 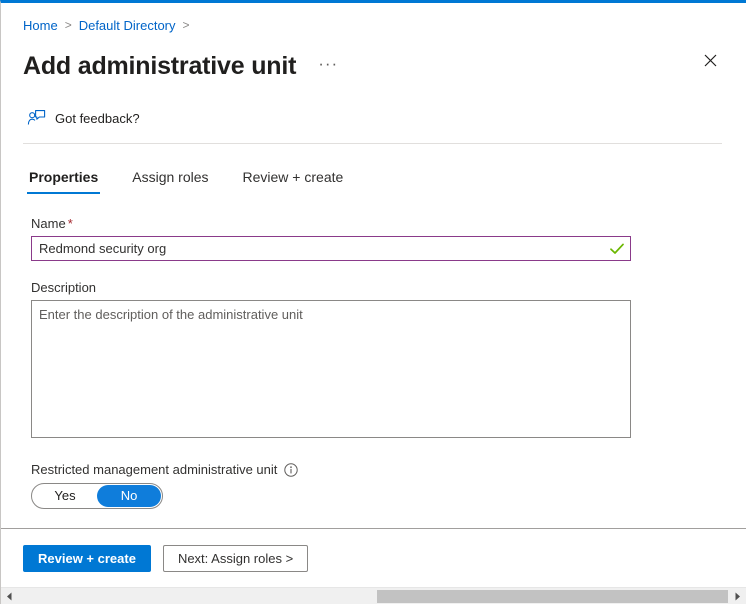 I want to click on page-title: Add administrative unit, so click(x=160, y=65).